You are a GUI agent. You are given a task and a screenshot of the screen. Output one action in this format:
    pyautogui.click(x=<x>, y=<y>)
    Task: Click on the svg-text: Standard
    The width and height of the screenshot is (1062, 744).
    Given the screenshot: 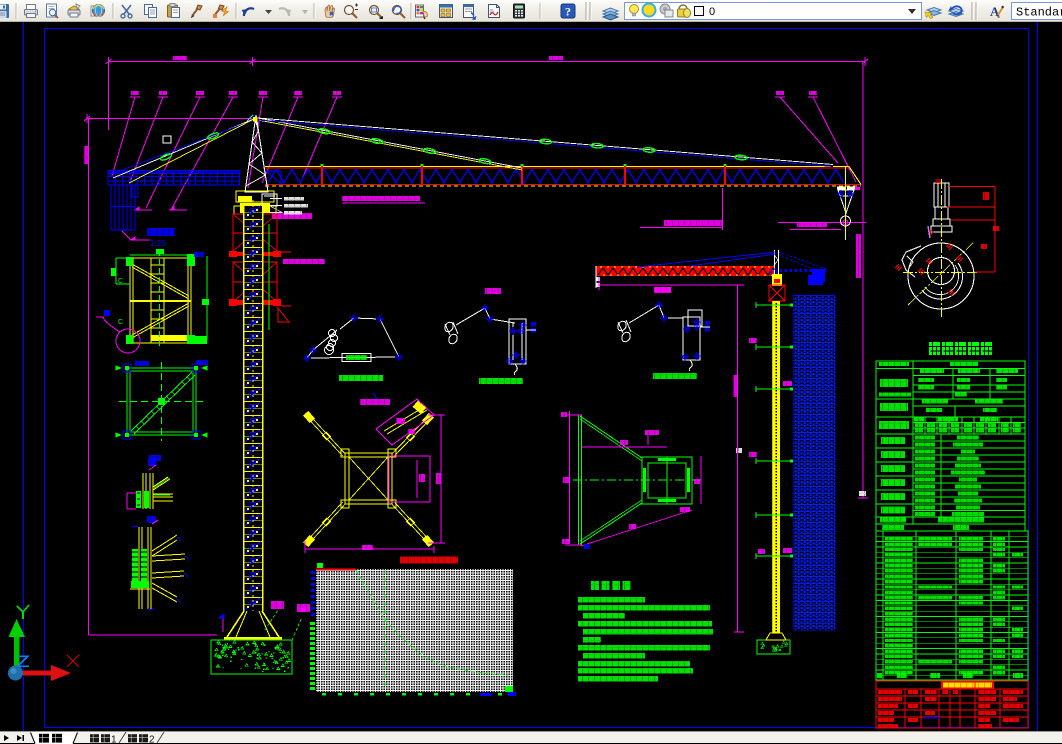 What is the action you would take?
    pyautogui.click(x=1039, y=13)
    